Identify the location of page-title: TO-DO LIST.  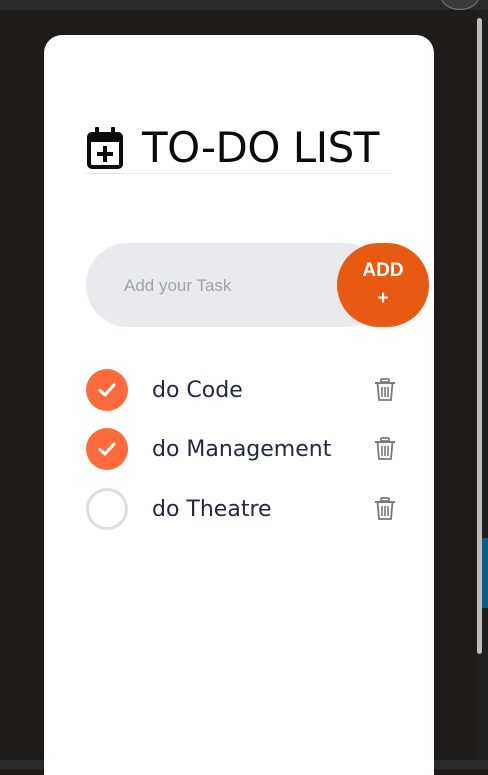
(260, 147).